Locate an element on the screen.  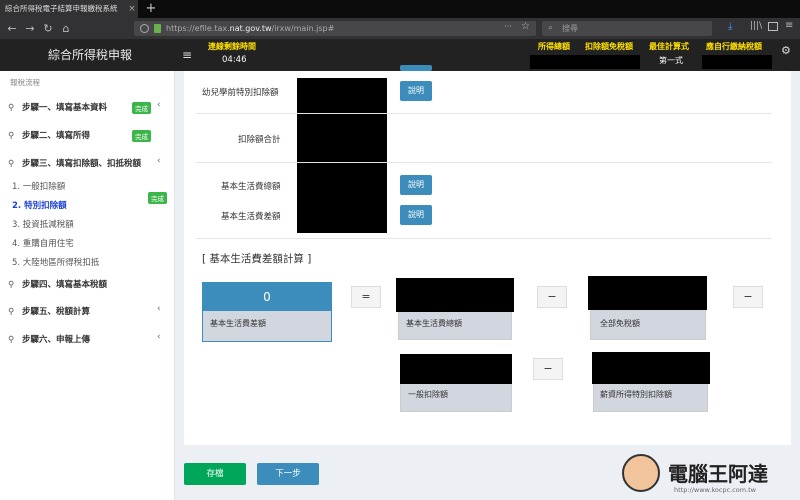
step-label: 步驟四、填寫基本稅額 is located at coordinates (65, 285).